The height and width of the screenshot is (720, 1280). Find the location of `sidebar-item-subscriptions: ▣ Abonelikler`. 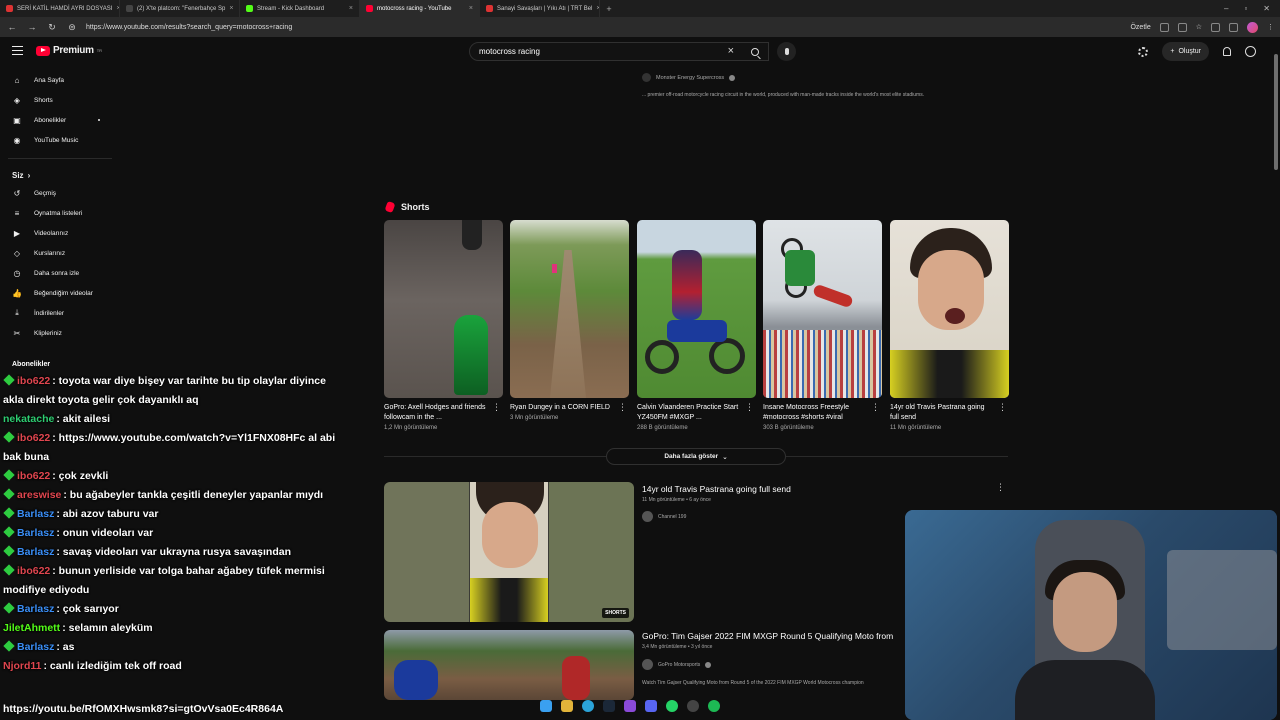

sidebar-item-subscriptions: ▣ Abonelikler is located at coordinates (60, 120).